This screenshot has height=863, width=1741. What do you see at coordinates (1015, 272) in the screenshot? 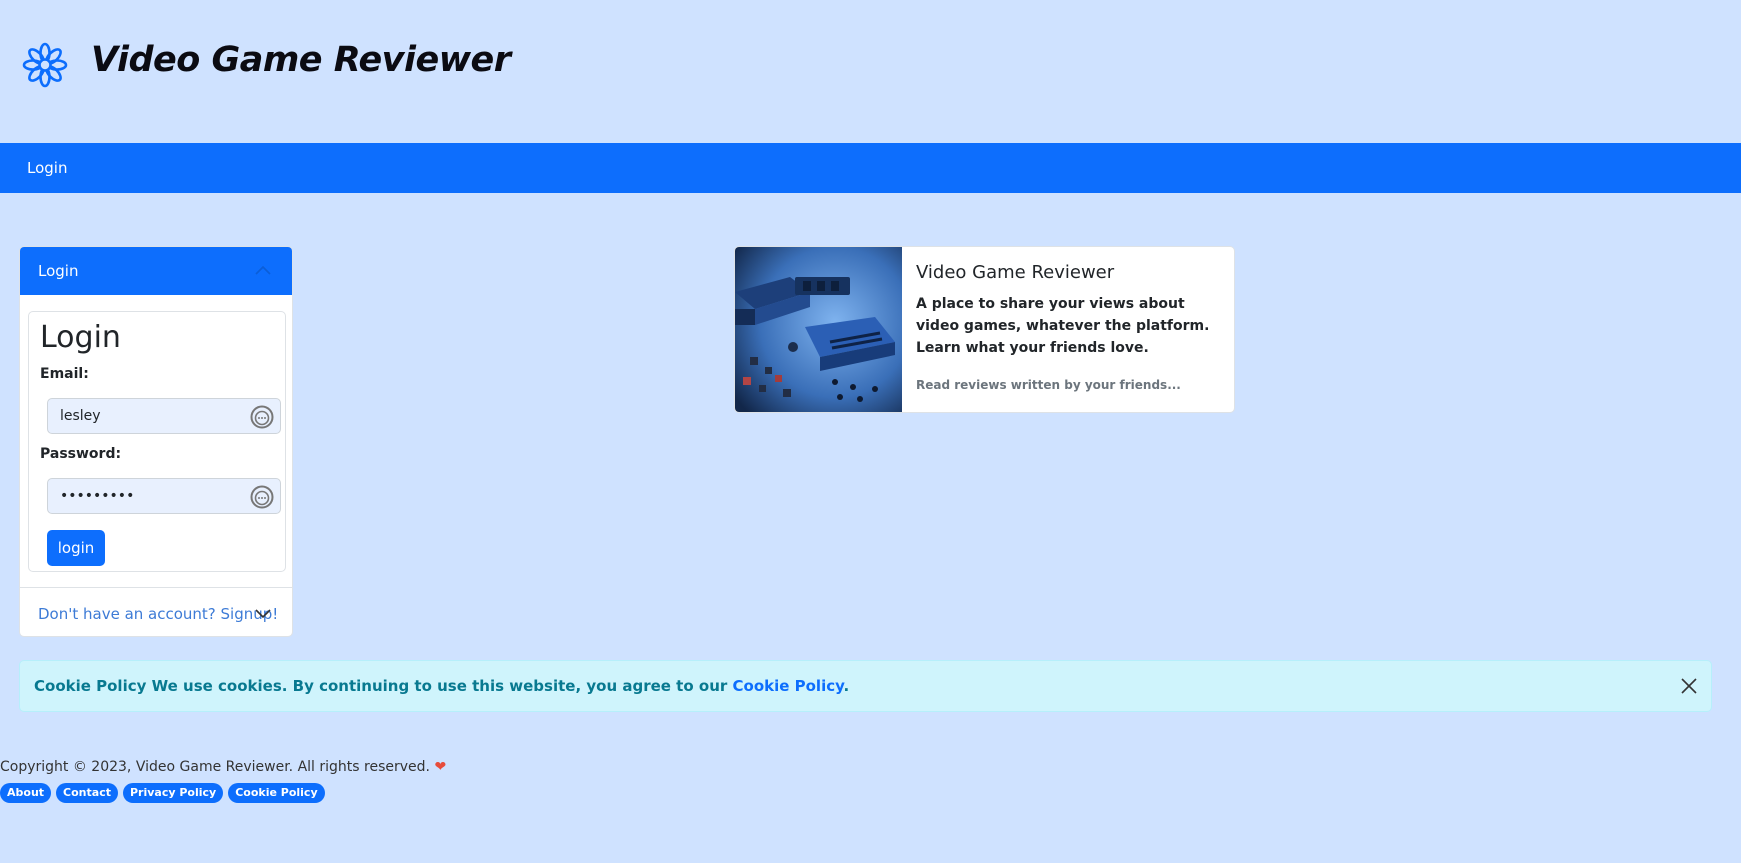
I see `feature-title: Video Game Reviewer` at bounding box center [1015, 272].